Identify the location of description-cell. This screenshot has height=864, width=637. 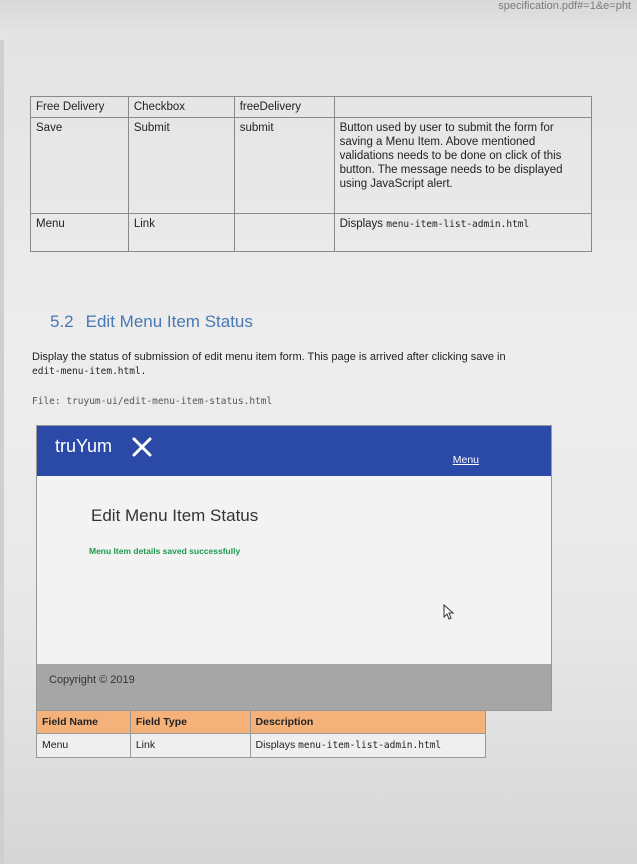
(463, 107).